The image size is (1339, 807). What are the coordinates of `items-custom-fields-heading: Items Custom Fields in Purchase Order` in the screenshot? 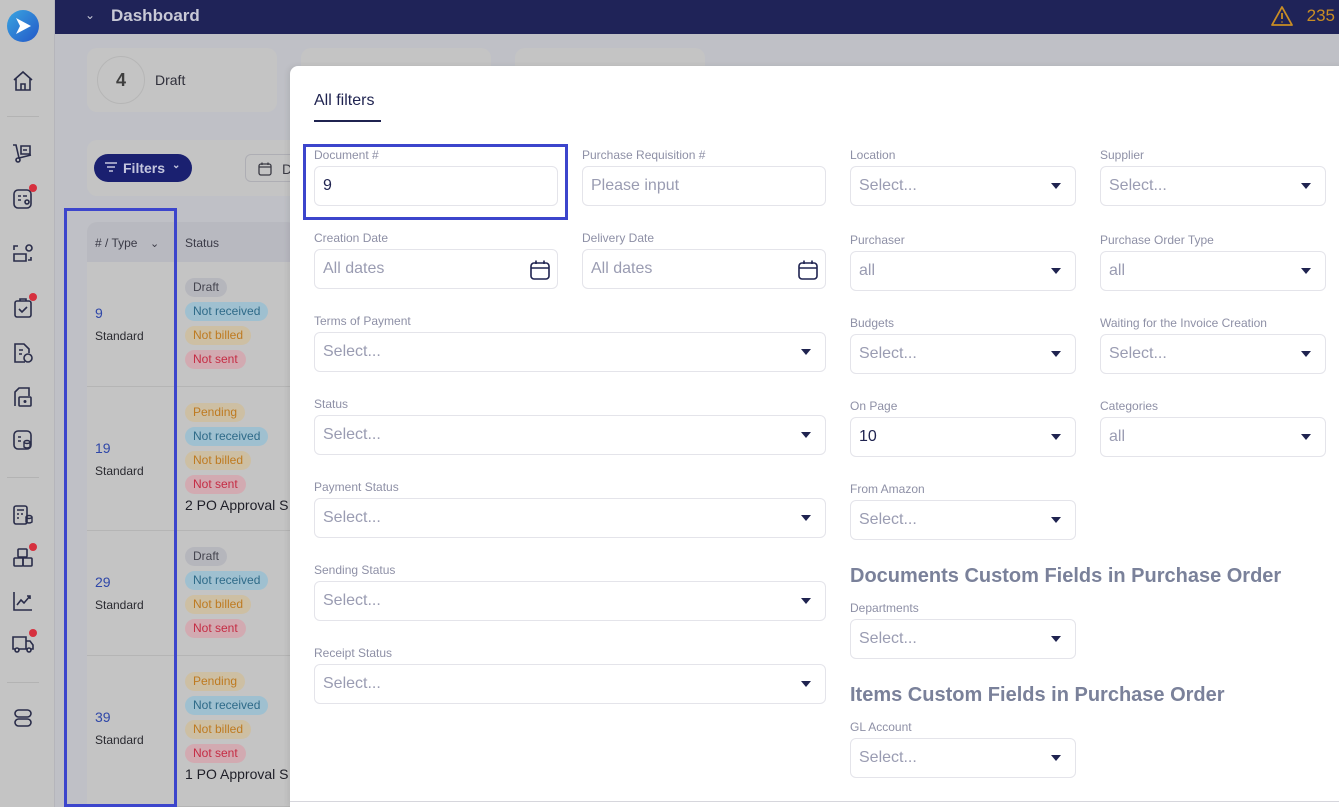 It's located at (1037, 695).